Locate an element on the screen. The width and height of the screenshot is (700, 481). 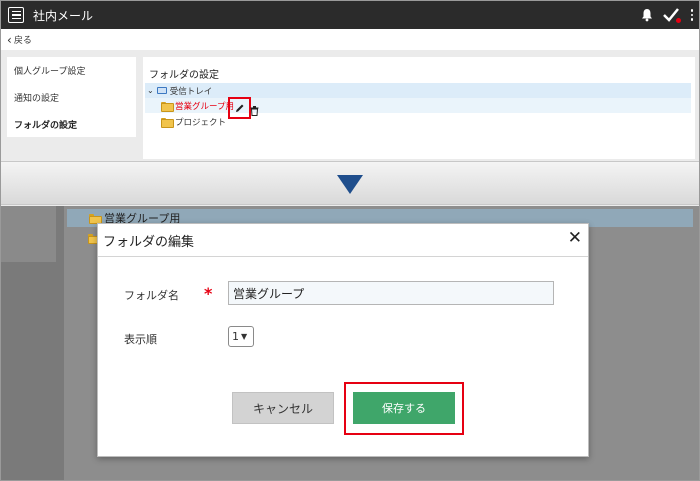
inbox-icon is located at coordinates (161, 90).